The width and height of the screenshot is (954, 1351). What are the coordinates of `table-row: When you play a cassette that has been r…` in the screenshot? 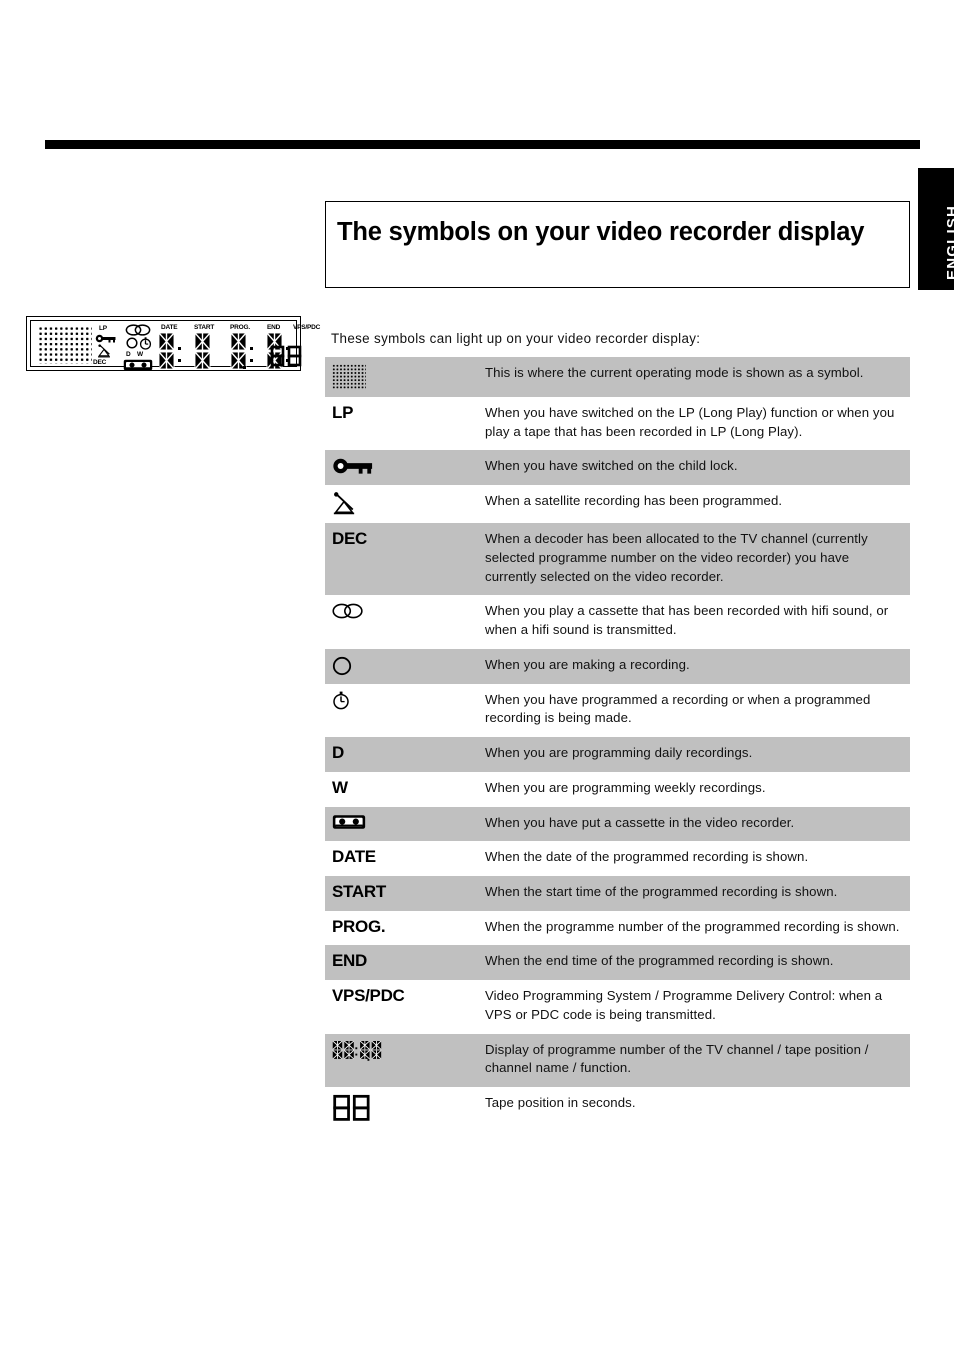 It's located at (617, 622).